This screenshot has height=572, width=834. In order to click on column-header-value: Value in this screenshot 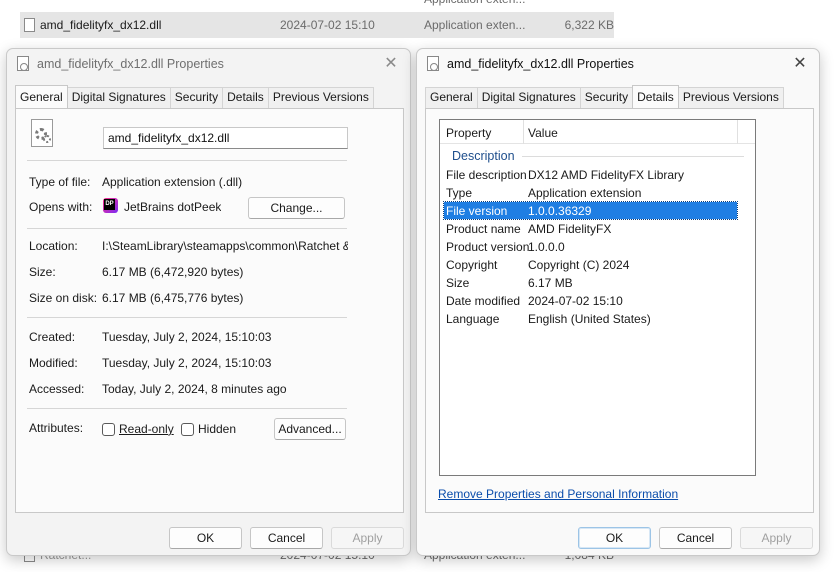, I will do `click(543, 133)`.